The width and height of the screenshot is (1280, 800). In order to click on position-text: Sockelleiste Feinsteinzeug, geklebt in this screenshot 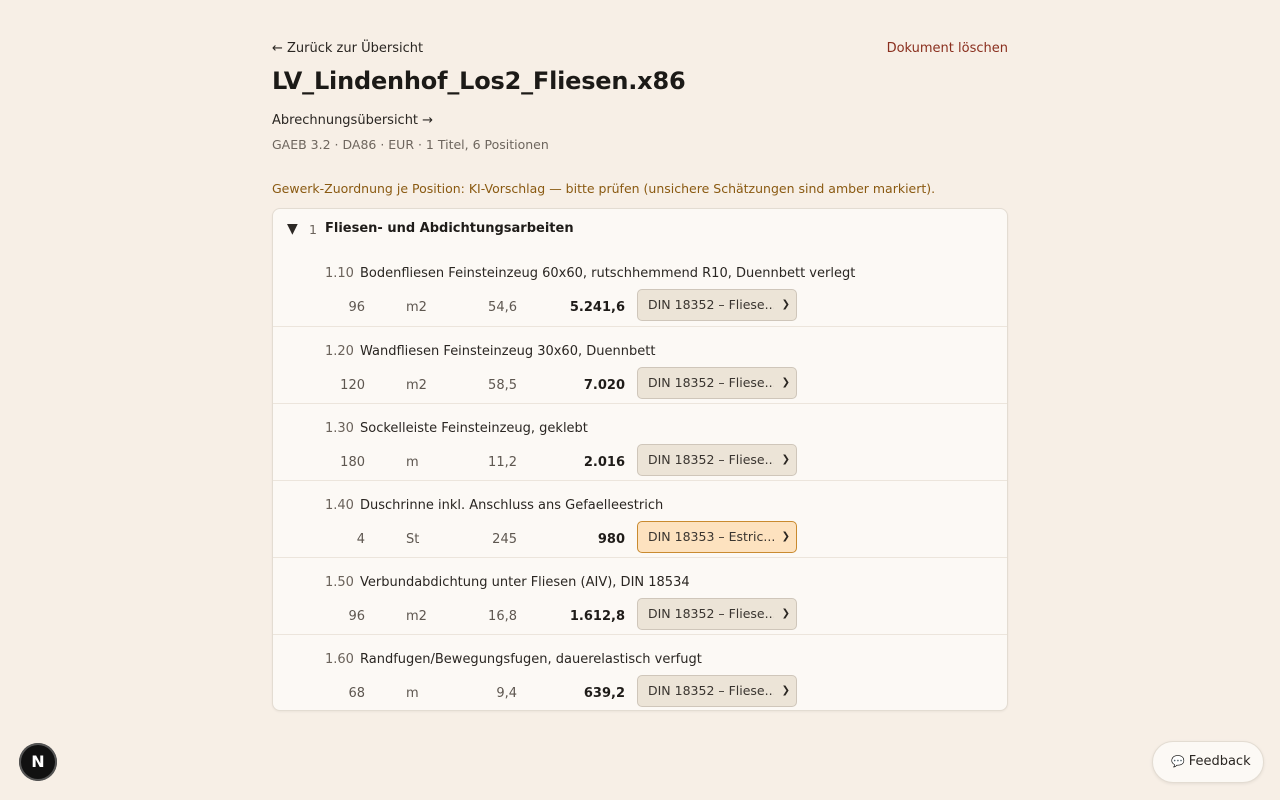, I will do `click(474, 428)`.